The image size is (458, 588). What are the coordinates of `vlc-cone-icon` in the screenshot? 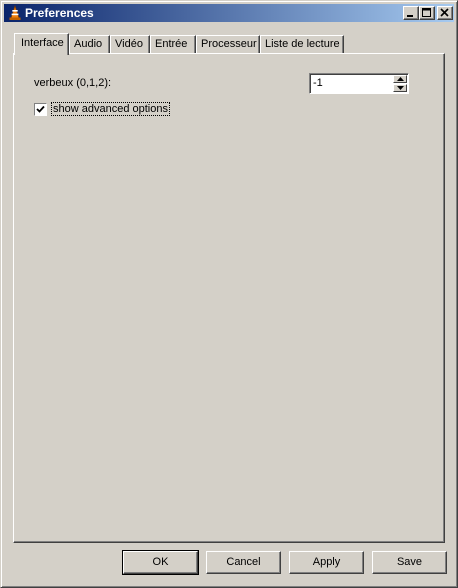 It's located at (15, 12).